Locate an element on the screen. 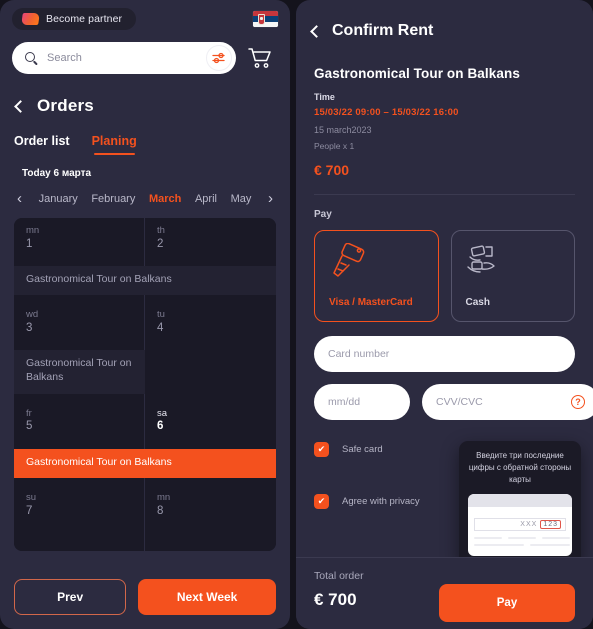  card-masked-digits: XXX is located at coordinates (529, 524).